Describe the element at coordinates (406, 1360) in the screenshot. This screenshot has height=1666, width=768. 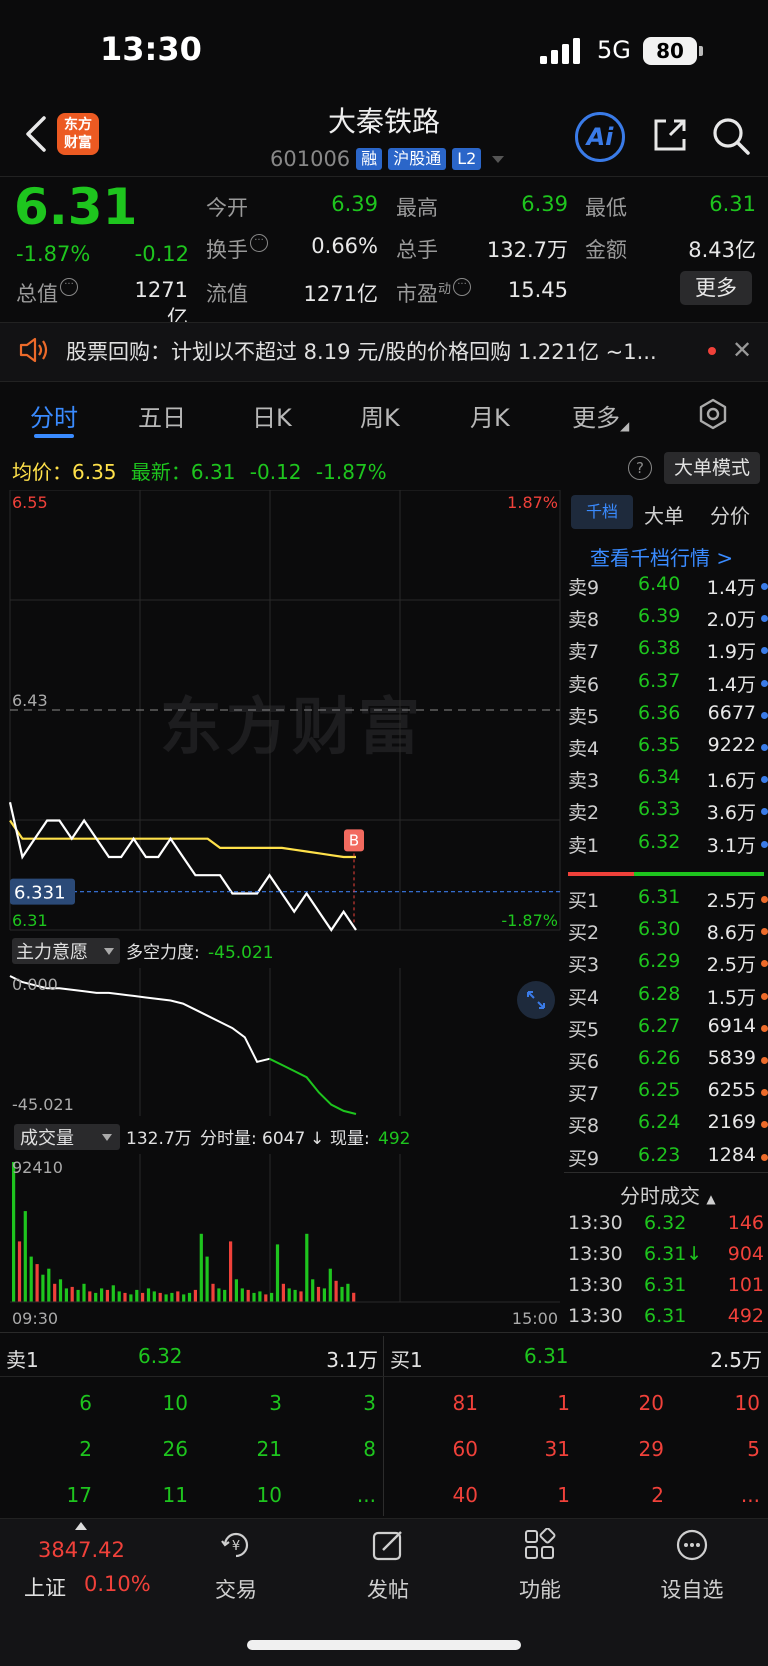
I see `summary-buy-label: 买1` at that location.